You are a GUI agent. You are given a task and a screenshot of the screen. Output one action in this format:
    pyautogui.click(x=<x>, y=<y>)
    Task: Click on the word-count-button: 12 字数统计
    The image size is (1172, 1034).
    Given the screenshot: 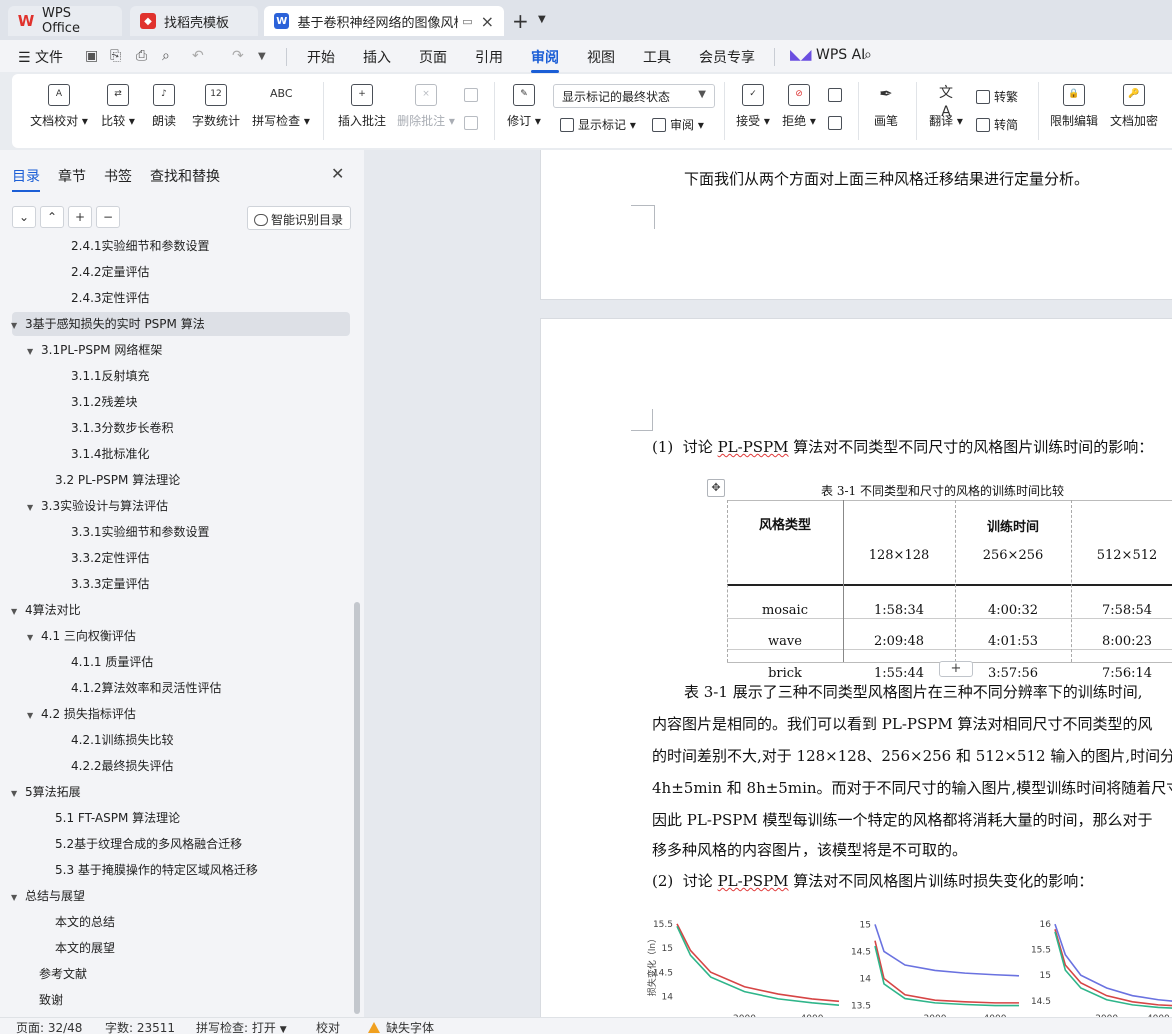 What is the action you would take?
    pyautogui.click(x=216, y=106)
    